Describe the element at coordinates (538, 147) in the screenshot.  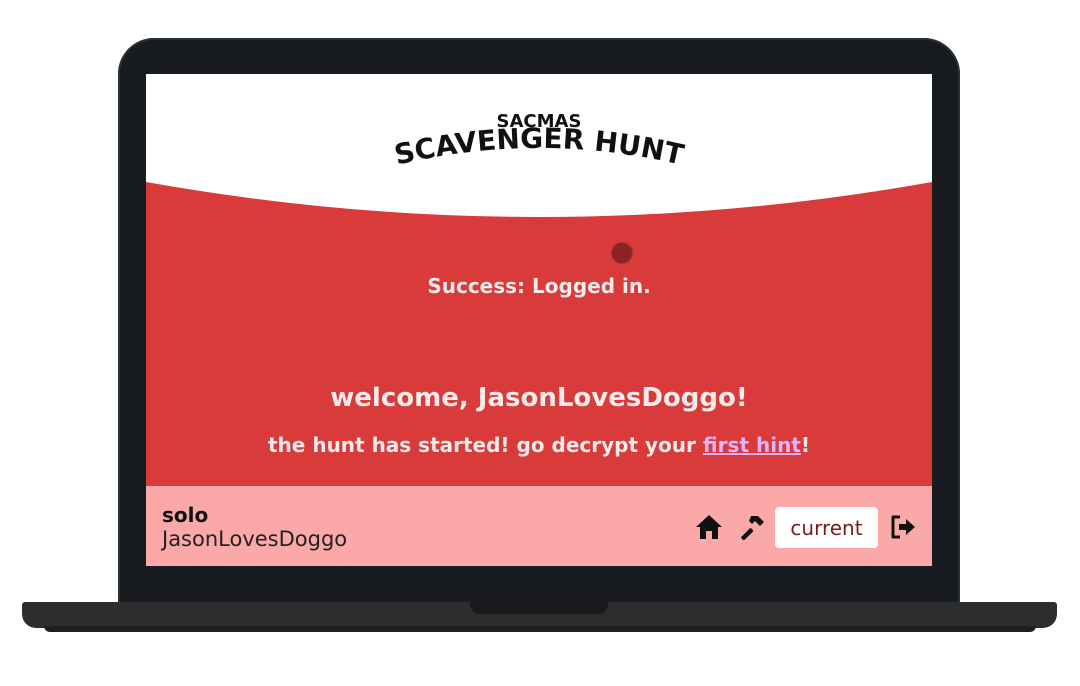
I see `logo-title: SCAVENGER HUNT` at that location.